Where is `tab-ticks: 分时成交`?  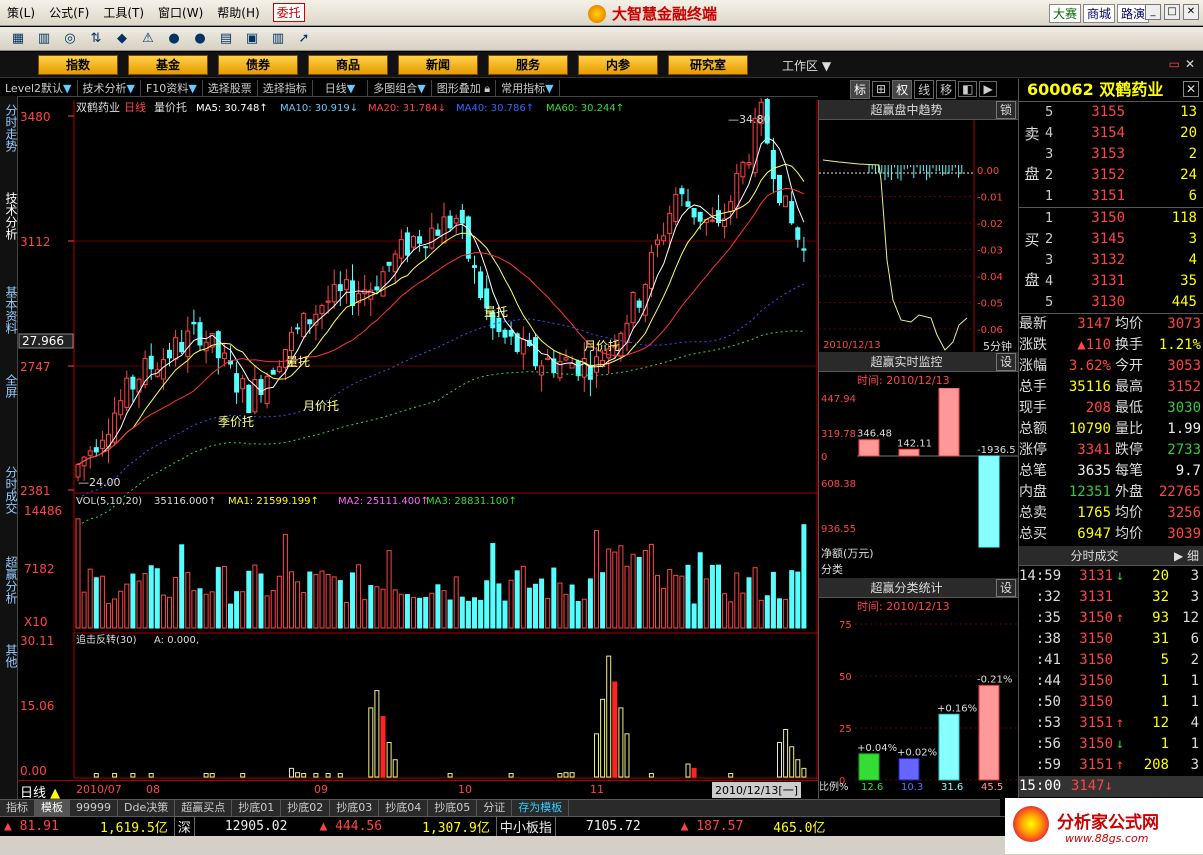
tab-ticks: 分时成交 is located at coordinates (9, 490).